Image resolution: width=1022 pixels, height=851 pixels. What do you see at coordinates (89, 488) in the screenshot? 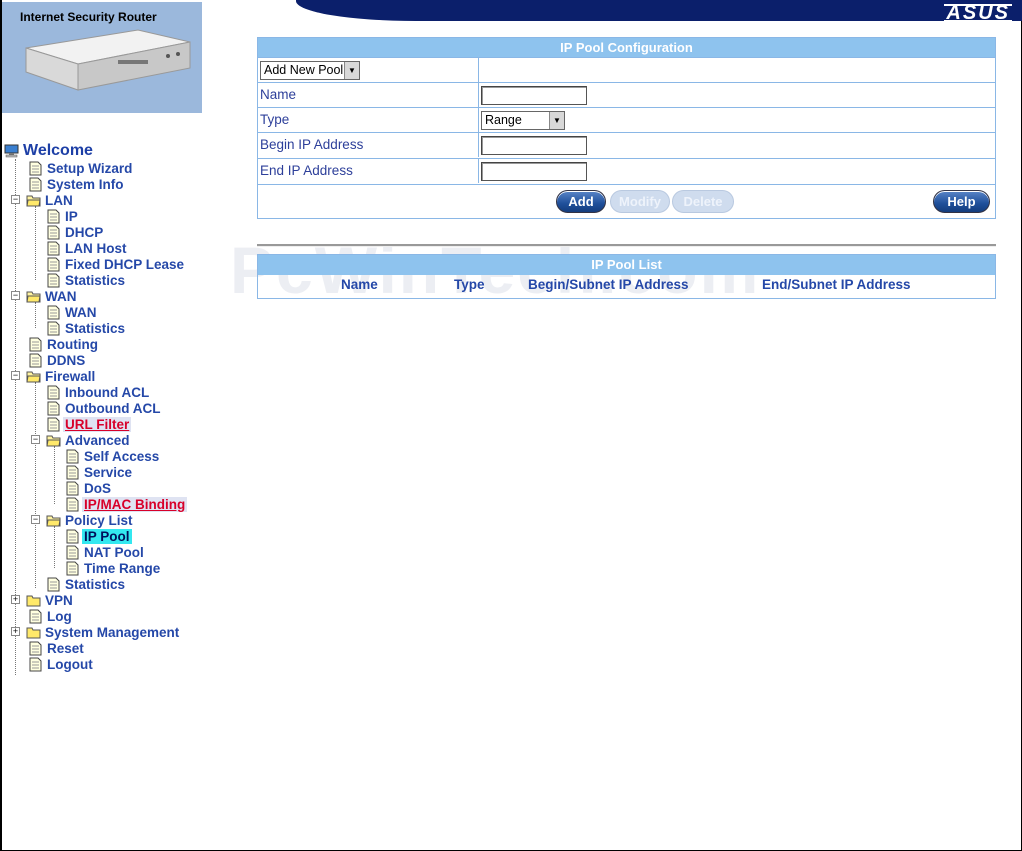
I see `tree-dos: DoS` at bounding box center [89, 488].